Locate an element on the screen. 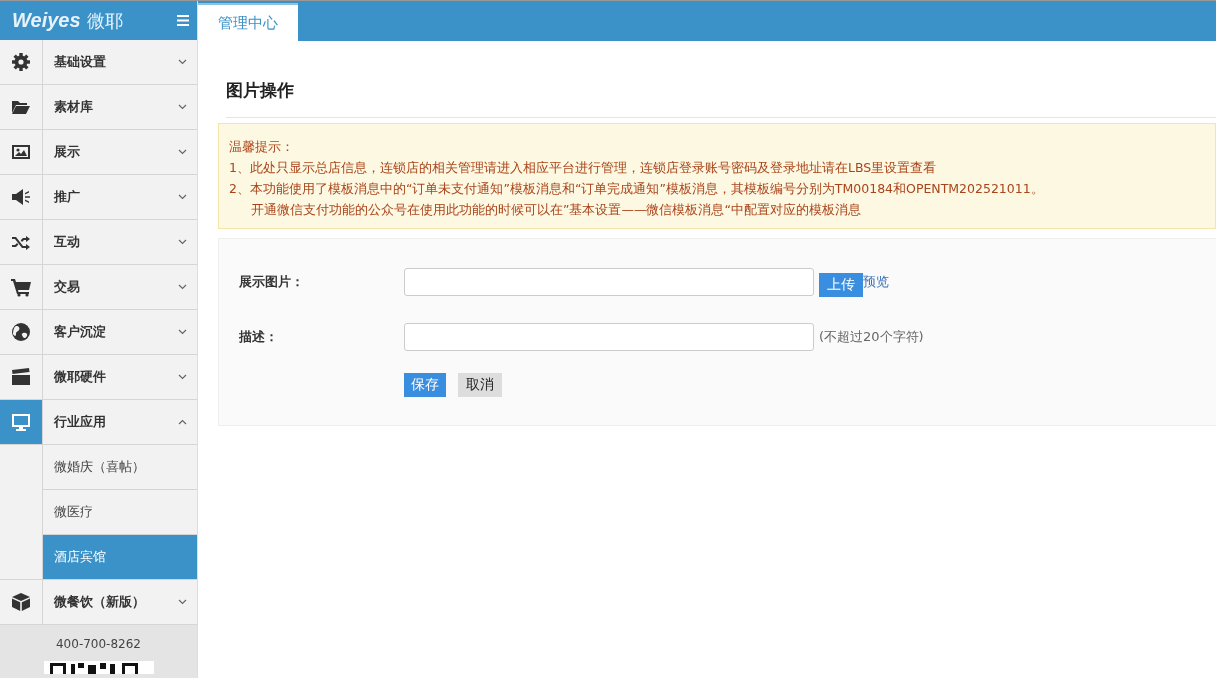 This screenshot has width=1216, height=678. tab: 管理中心 is located at coordinates (248, 22).